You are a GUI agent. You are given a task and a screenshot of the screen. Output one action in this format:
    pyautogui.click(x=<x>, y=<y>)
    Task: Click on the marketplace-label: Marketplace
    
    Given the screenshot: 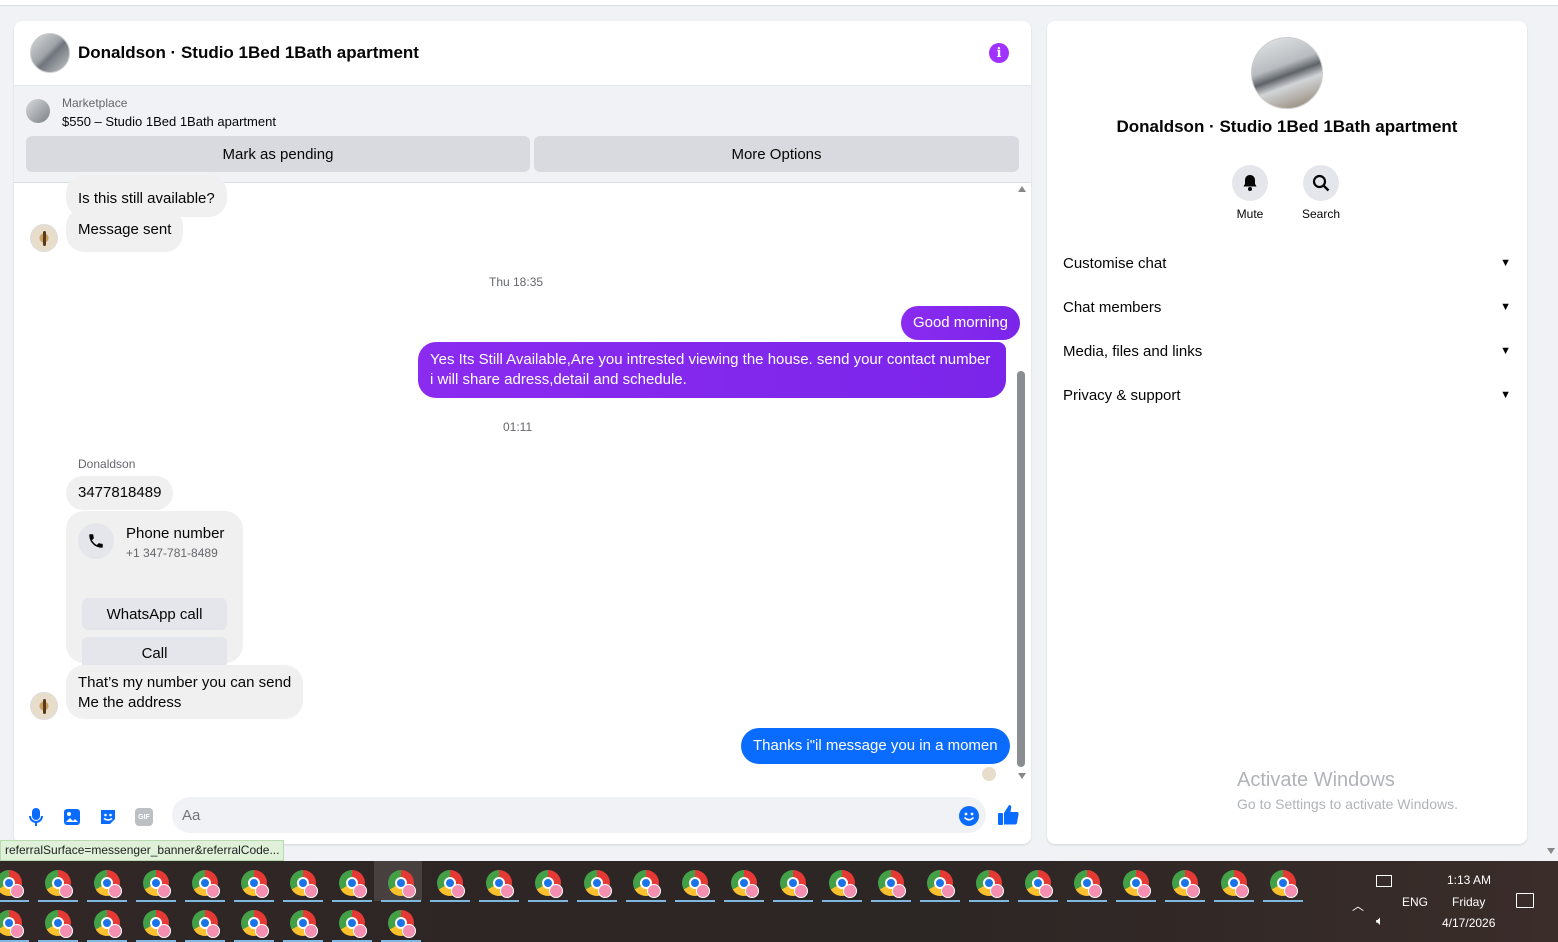 What is the action you would take?
    pyautogui.click(x=95, y=103)
    